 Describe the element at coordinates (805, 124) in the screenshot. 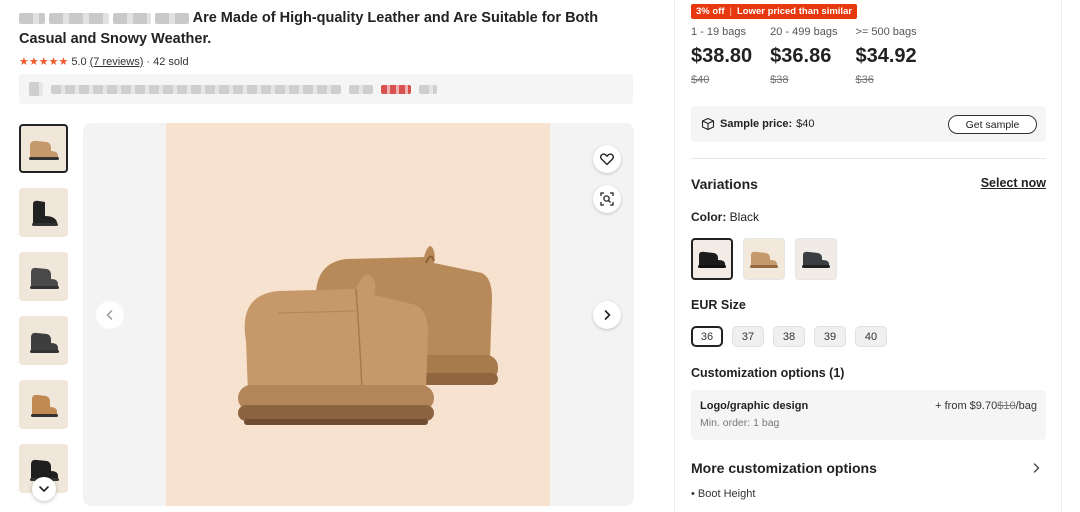

I see `sample-price-value: $40` at that location.